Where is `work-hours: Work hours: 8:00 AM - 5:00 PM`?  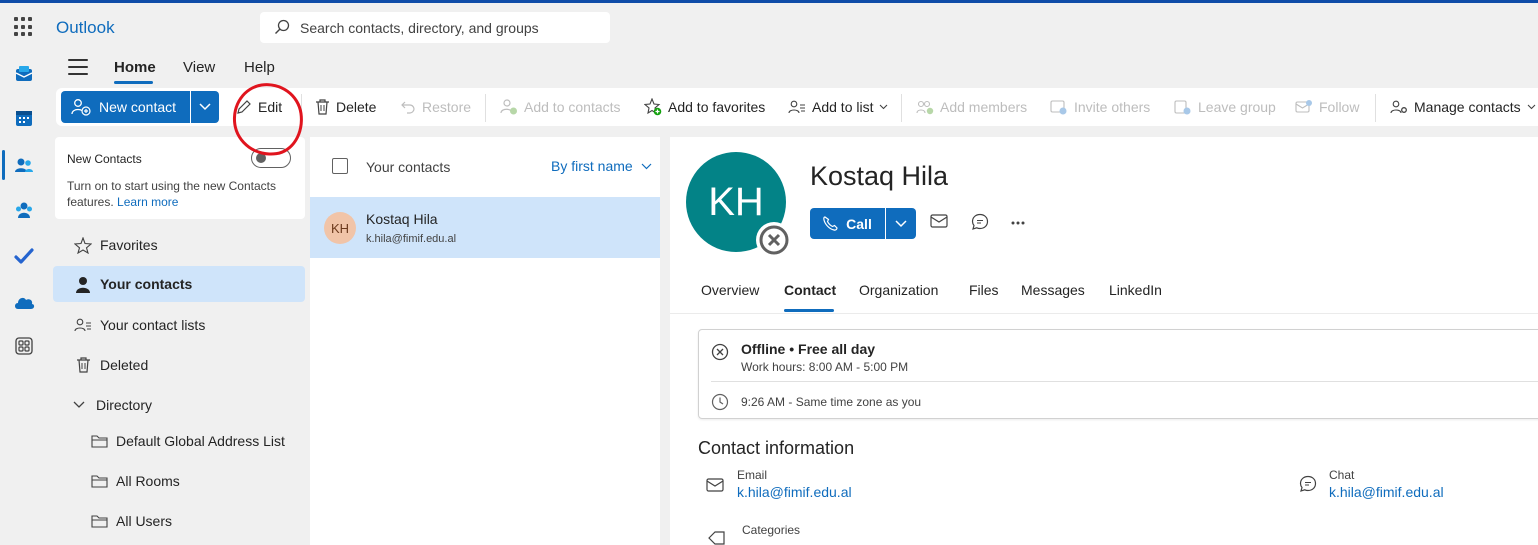
work-hours: Work hours: 8:00 AM - 5:00 PM is located at coordinates (825, 367).